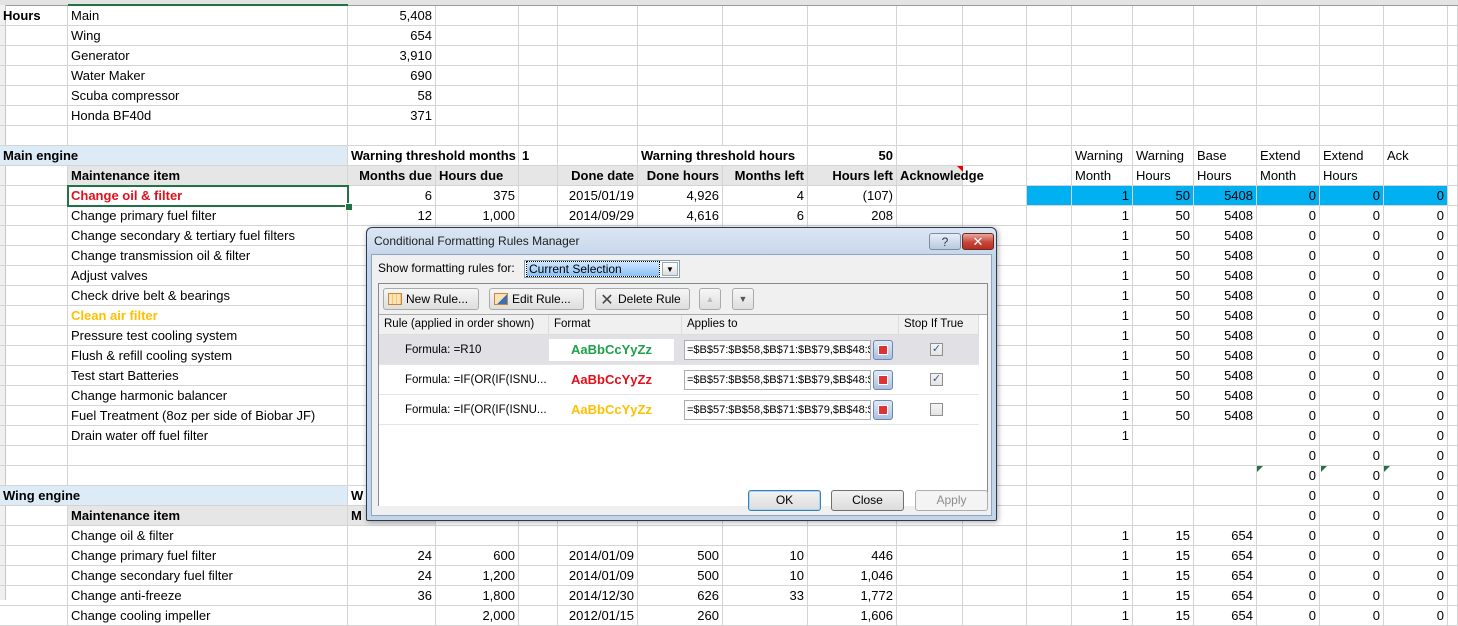  I want to click on stop-if-true-checkbox: ✓, so click(936, 349).